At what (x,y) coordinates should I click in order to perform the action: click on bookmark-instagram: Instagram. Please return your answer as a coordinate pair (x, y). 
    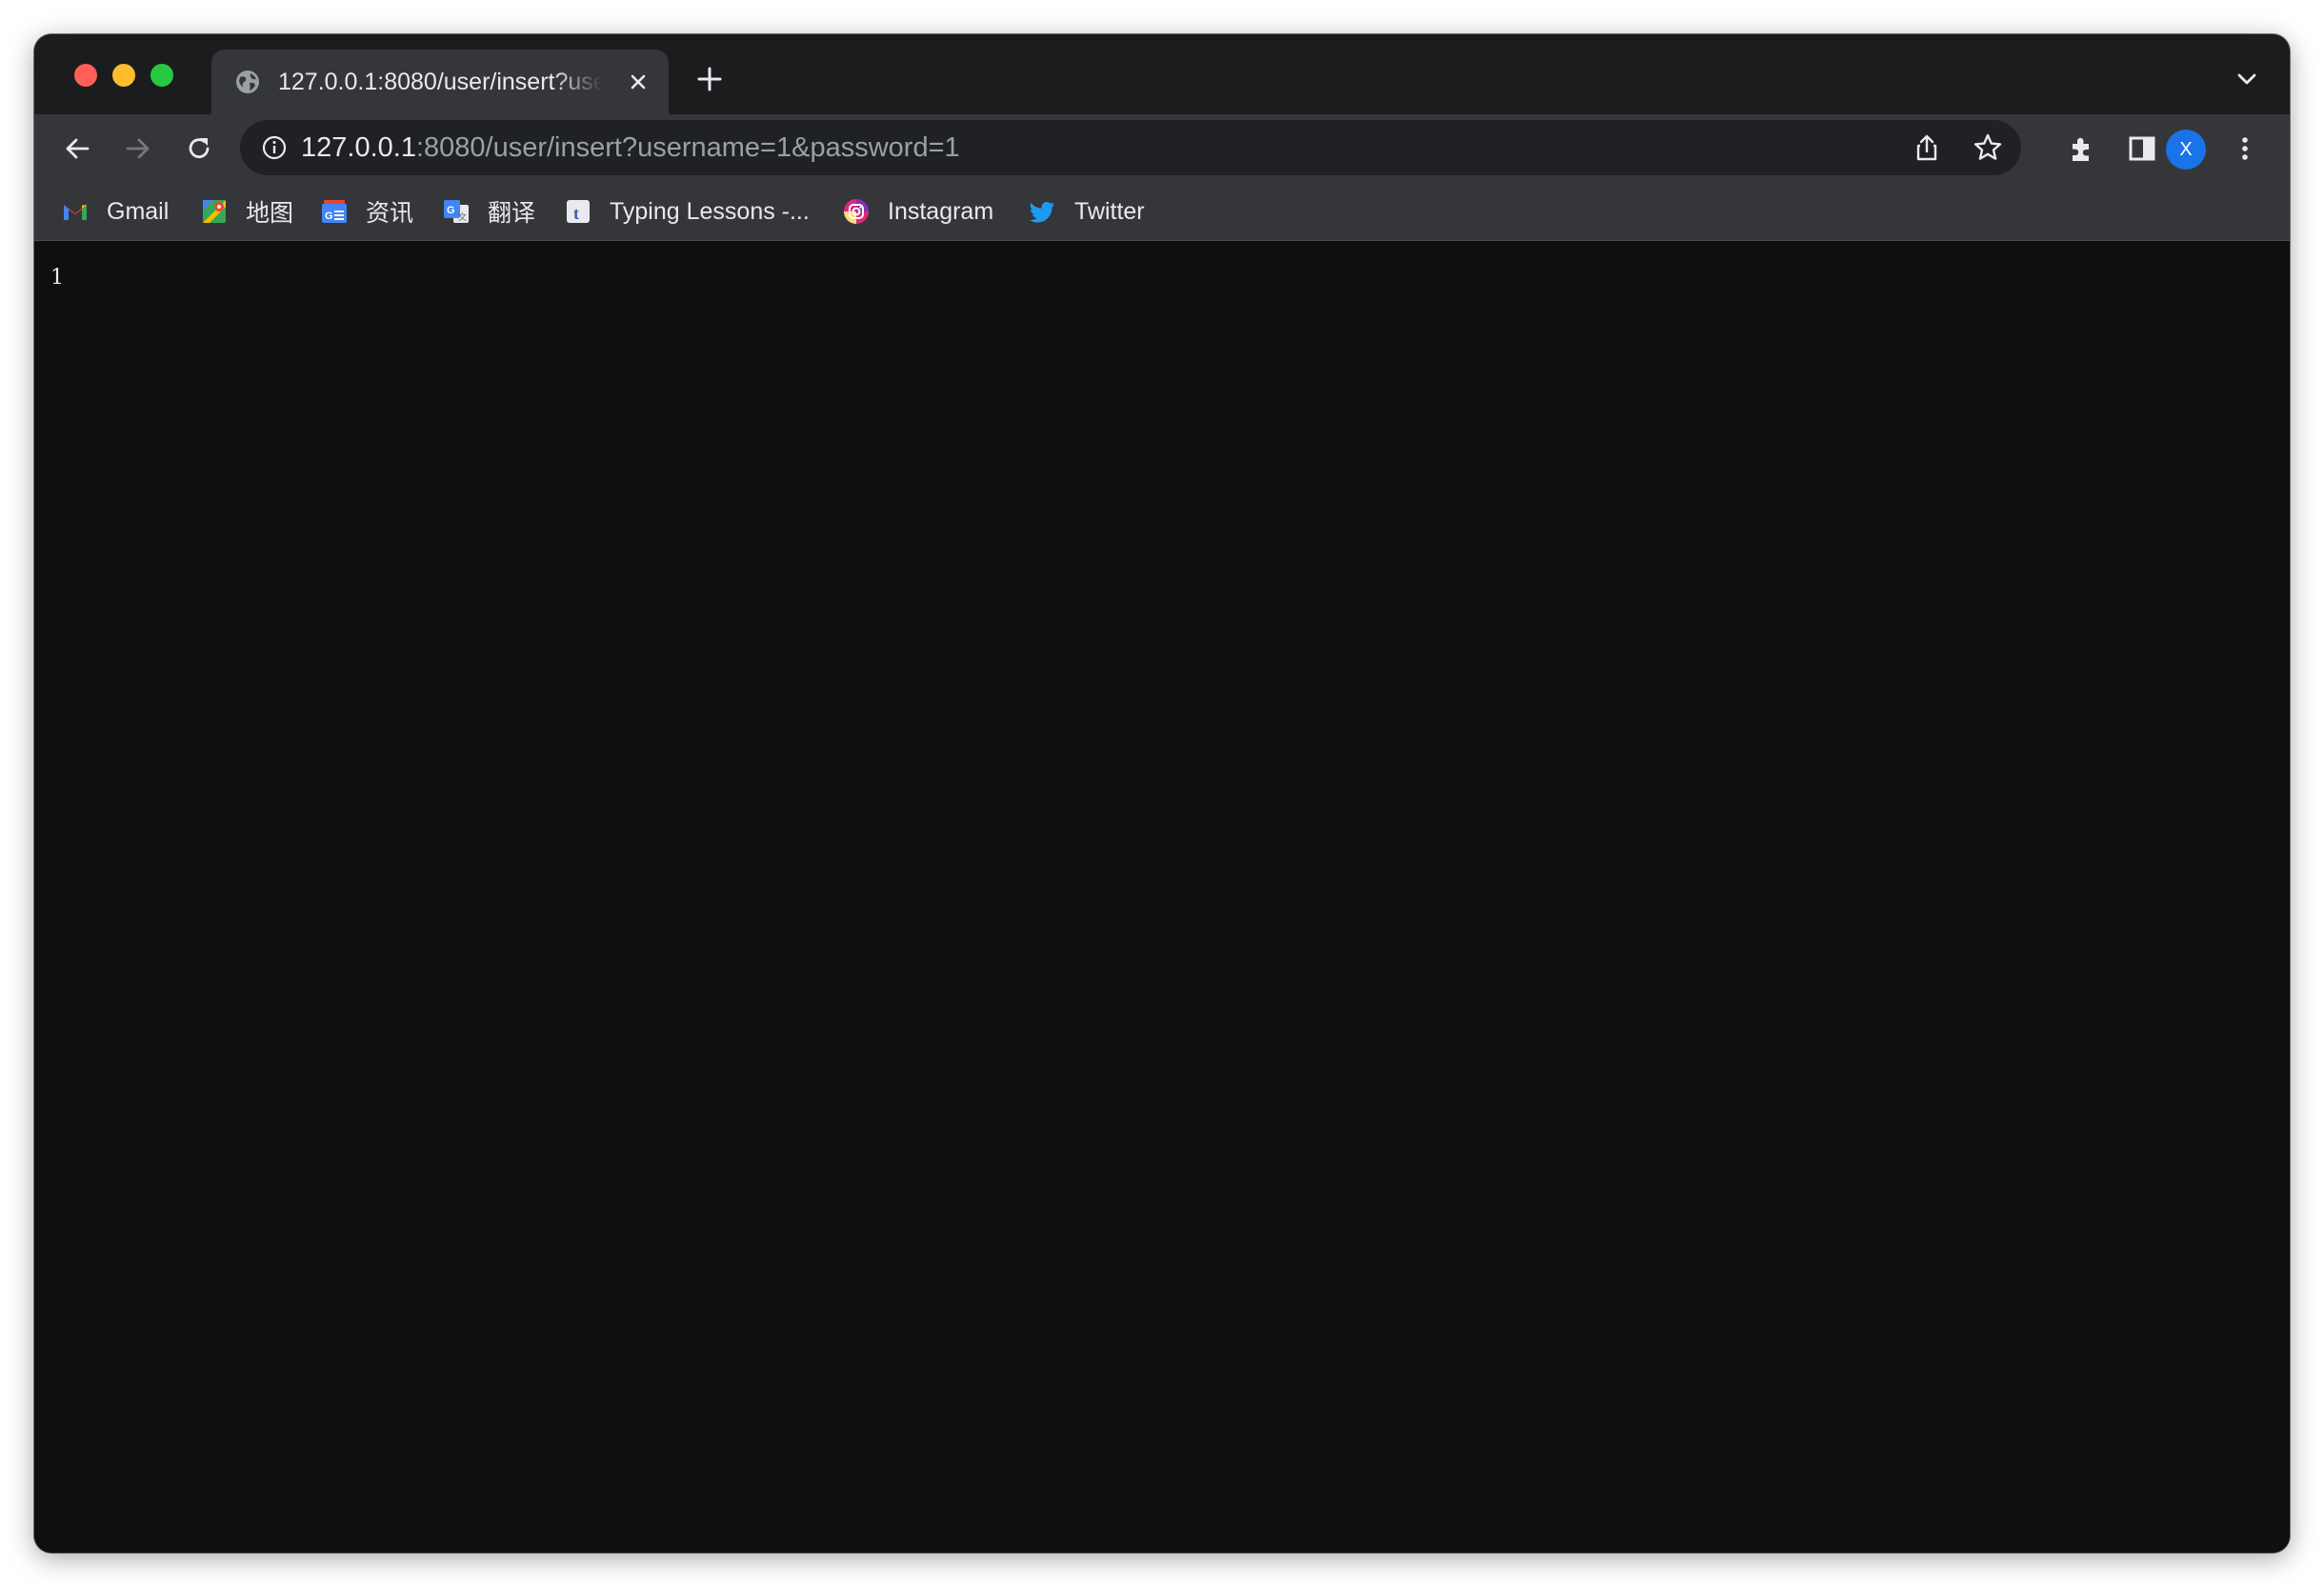
    Looking at the image, I should click on (918, 212).